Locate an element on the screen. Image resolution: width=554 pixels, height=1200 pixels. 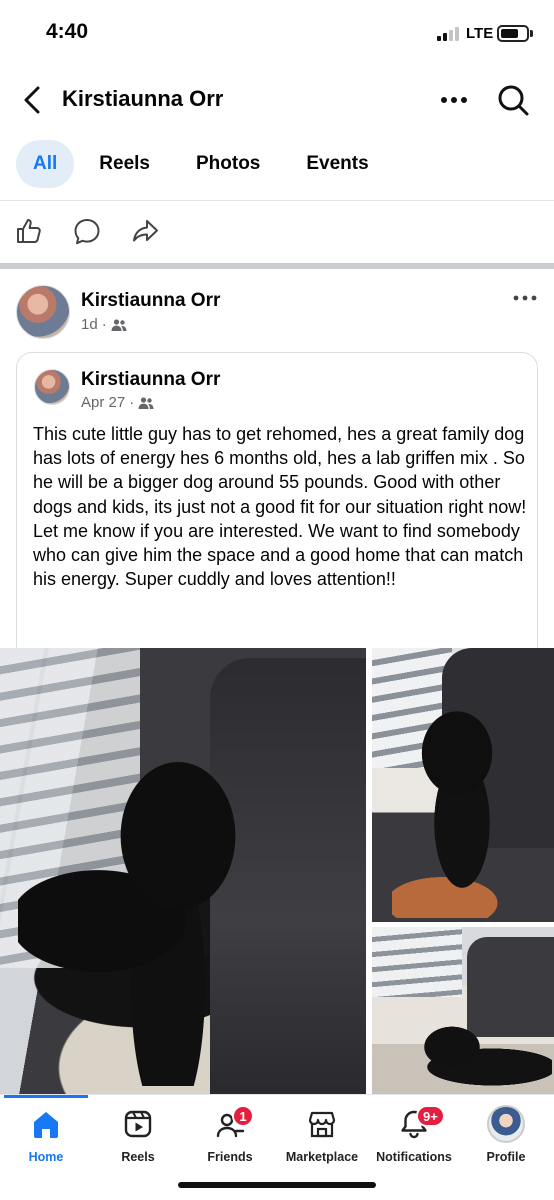
home-icon is located at coordinates (46, 1125).